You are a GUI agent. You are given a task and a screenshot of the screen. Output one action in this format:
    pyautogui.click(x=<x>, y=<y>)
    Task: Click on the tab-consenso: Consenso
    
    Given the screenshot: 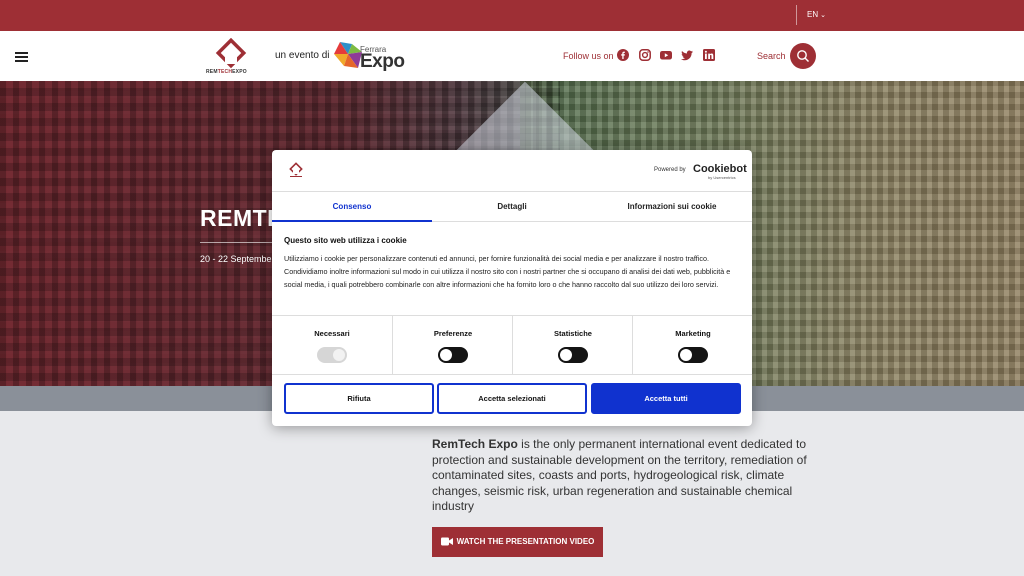 What is the action you would take?
    pyautogui.click(x=352, y=207)
    